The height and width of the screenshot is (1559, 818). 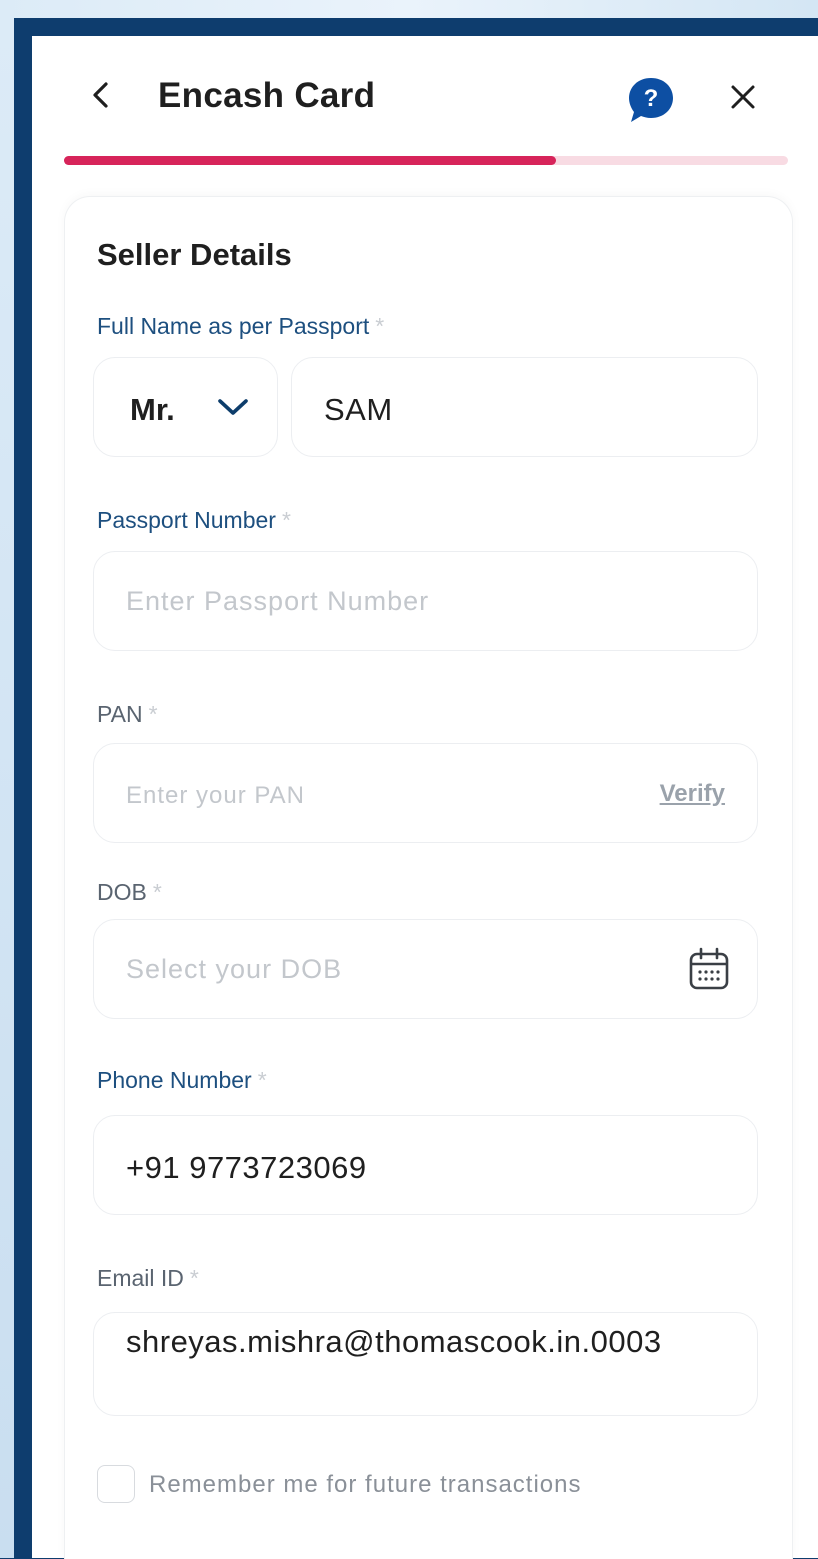 What do you see at coordinates (7, 788) in the screenshot?
I see `background-strip-left` at bounding box center [7, 788].